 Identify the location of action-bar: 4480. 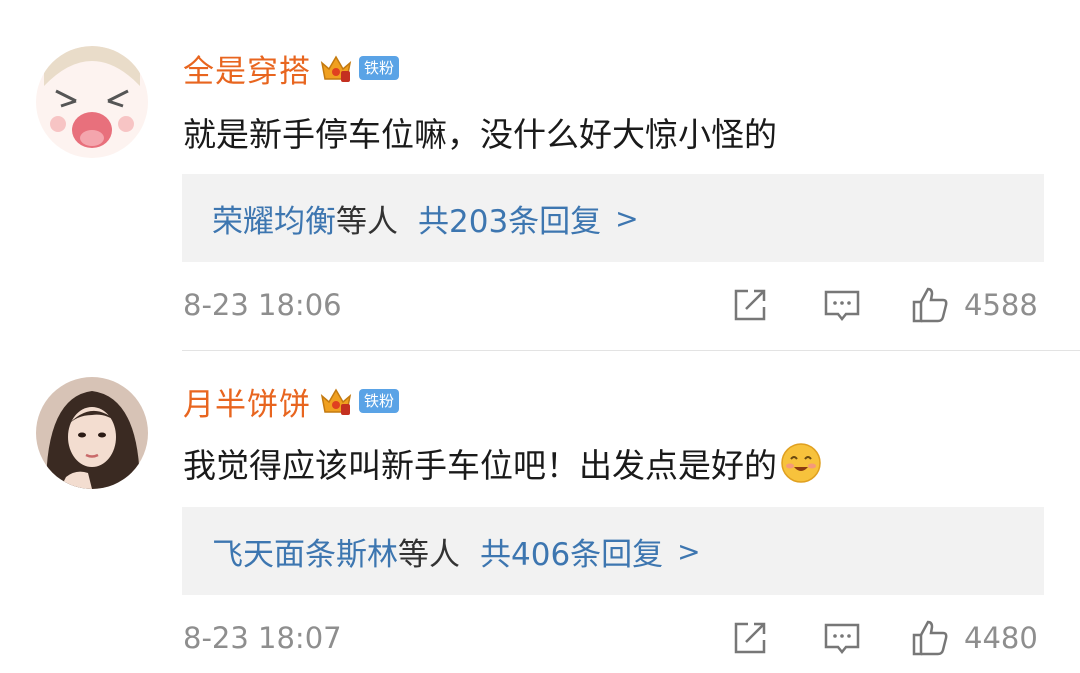
(884, 638).